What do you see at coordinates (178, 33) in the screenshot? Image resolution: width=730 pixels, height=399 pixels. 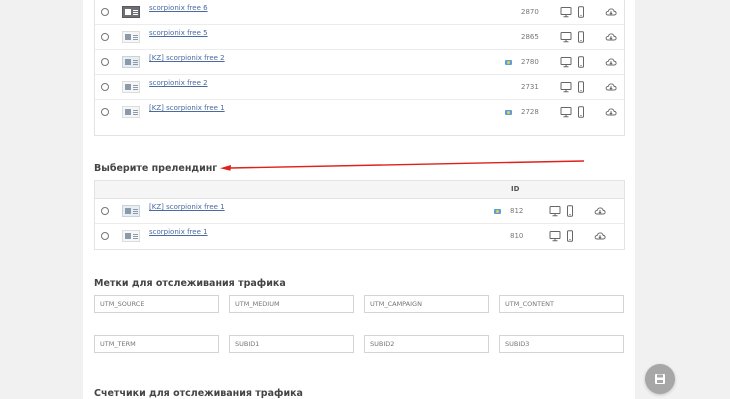 I see `item-name-link: scorpionix free 5` at bounding box center [178, 33].